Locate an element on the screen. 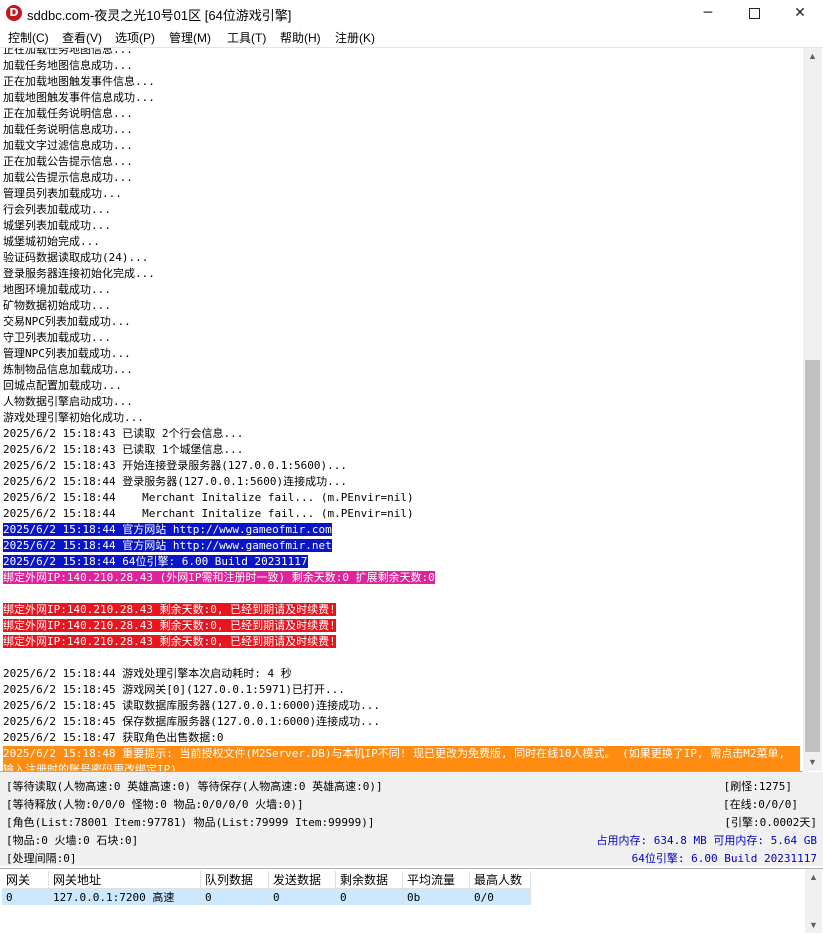  scroll-up-icon: ▲ is located at coordinates (812, 56).